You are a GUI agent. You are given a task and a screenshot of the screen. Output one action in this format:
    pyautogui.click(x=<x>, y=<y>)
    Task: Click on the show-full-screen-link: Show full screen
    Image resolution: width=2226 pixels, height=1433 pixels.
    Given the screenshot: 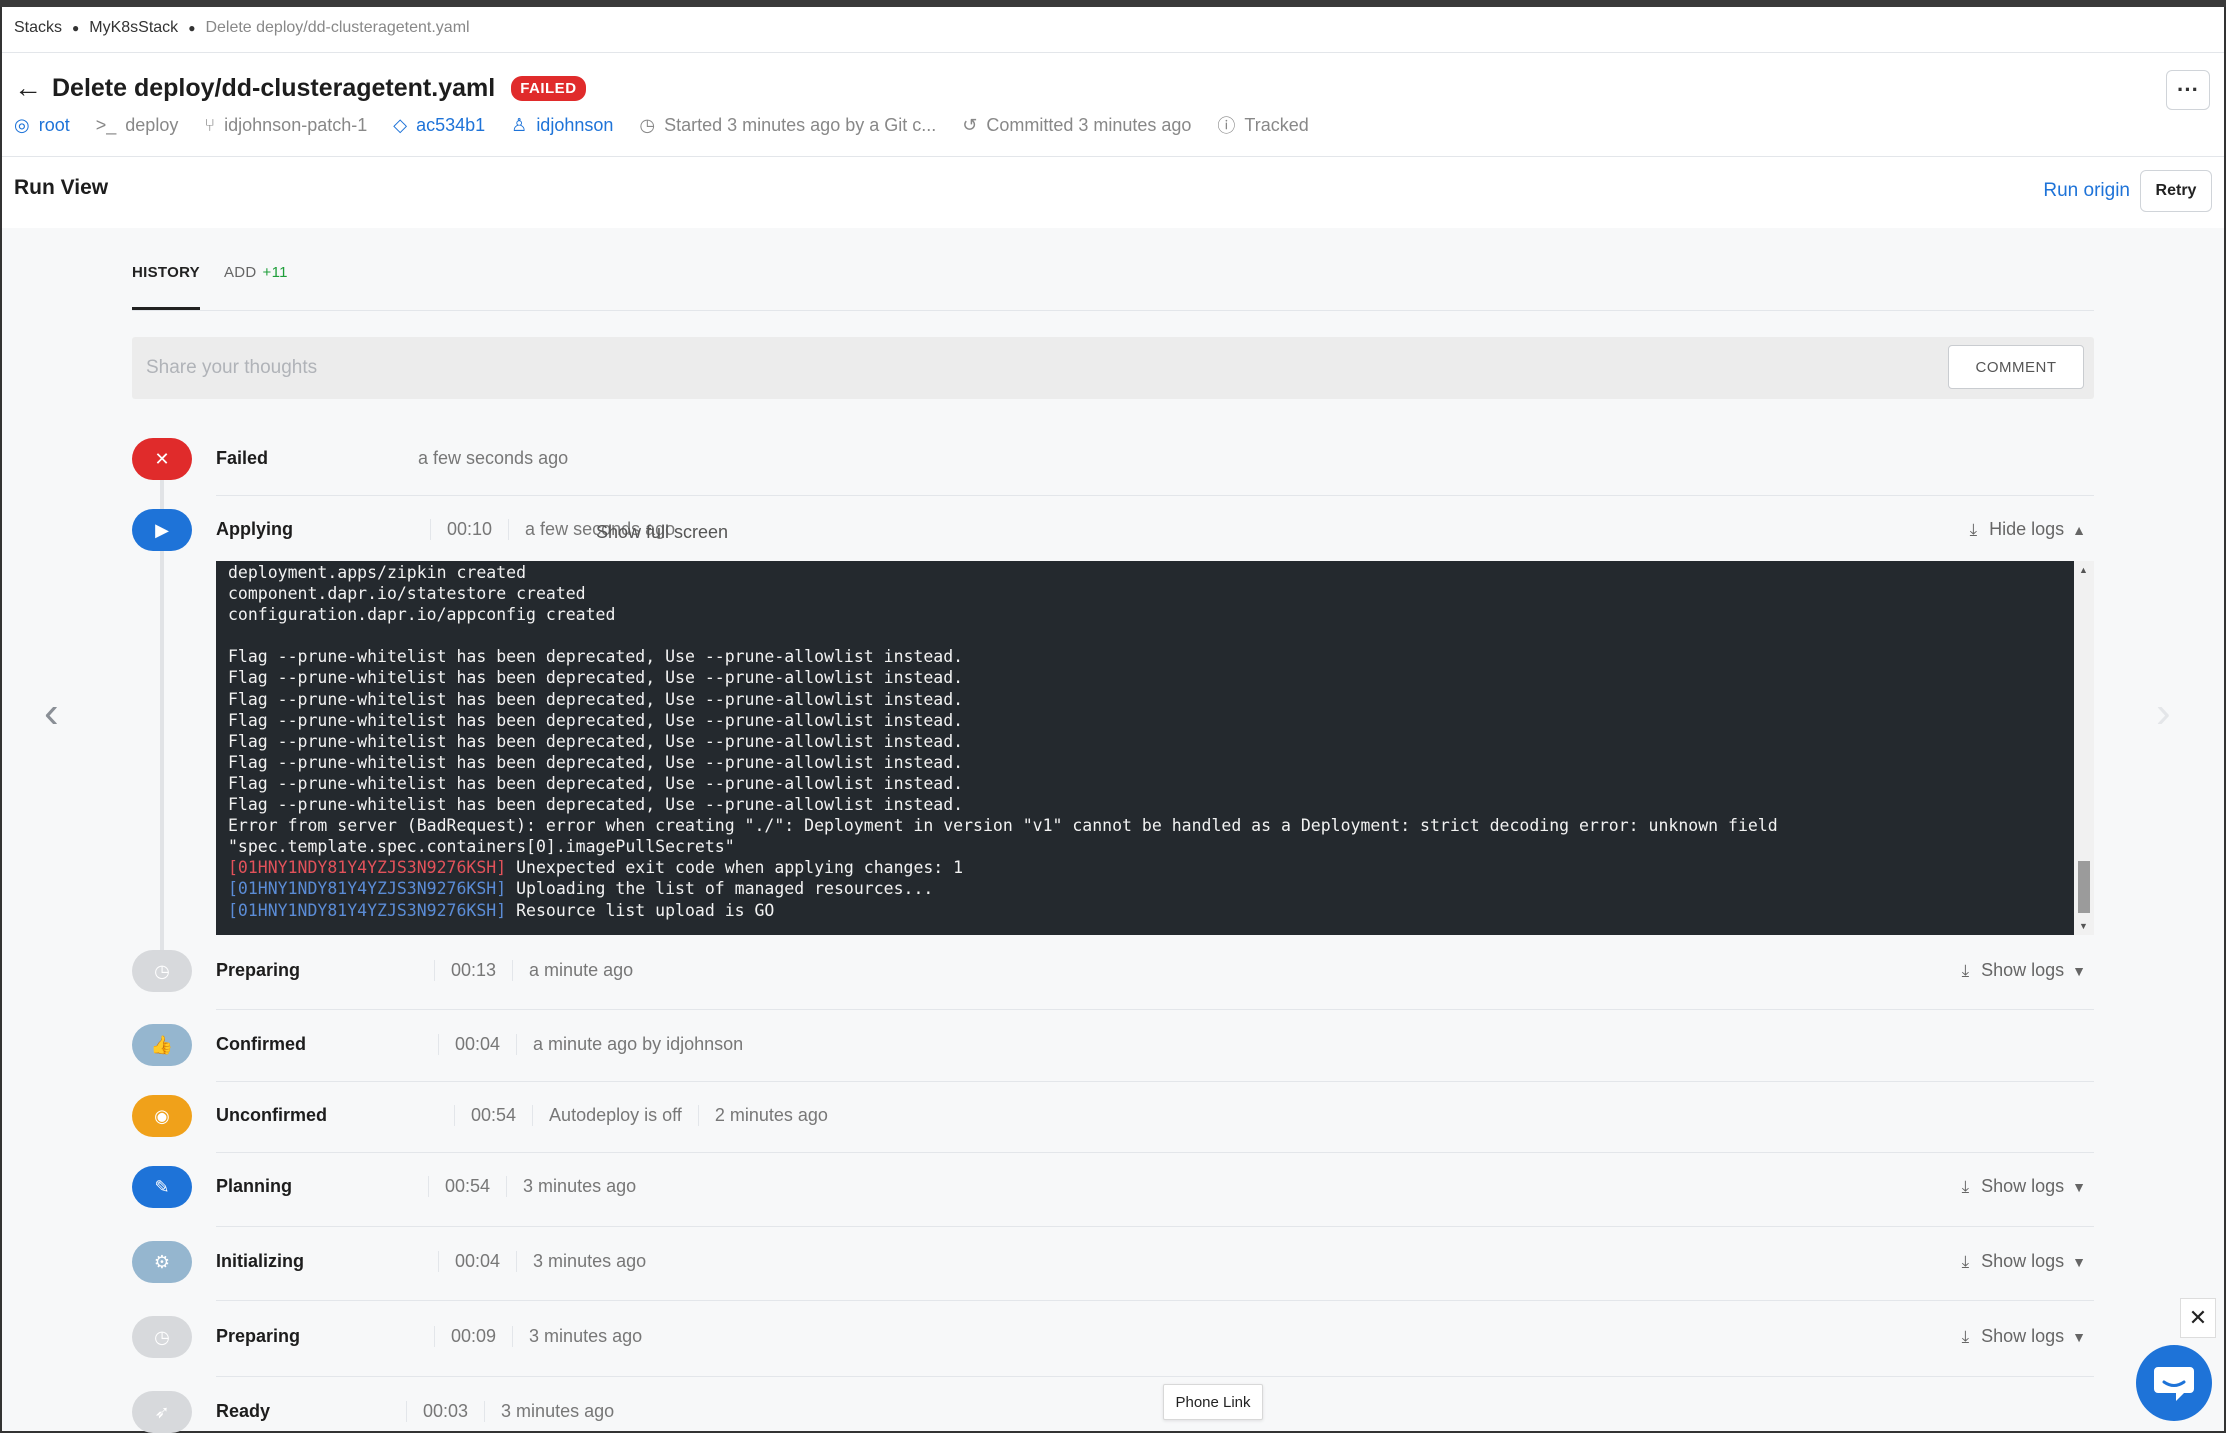 What is the action you would take?
    pyautogui.click(x=662, y=532)
    